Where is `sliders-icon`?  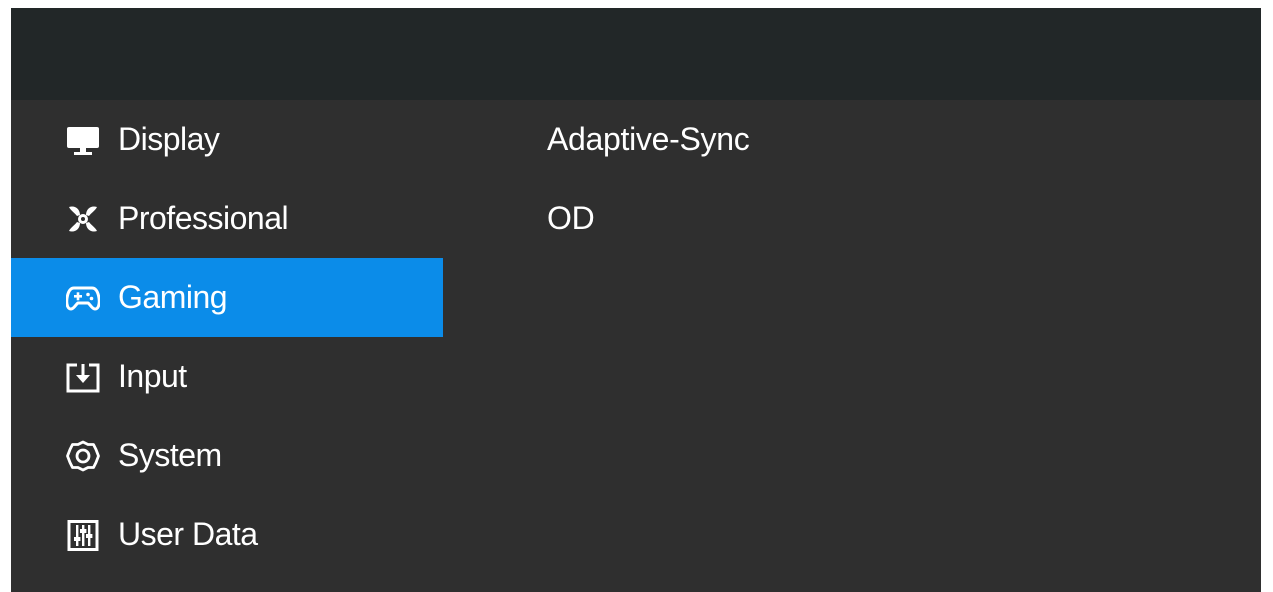
sliders-icon is located at coordinates (83, 535).